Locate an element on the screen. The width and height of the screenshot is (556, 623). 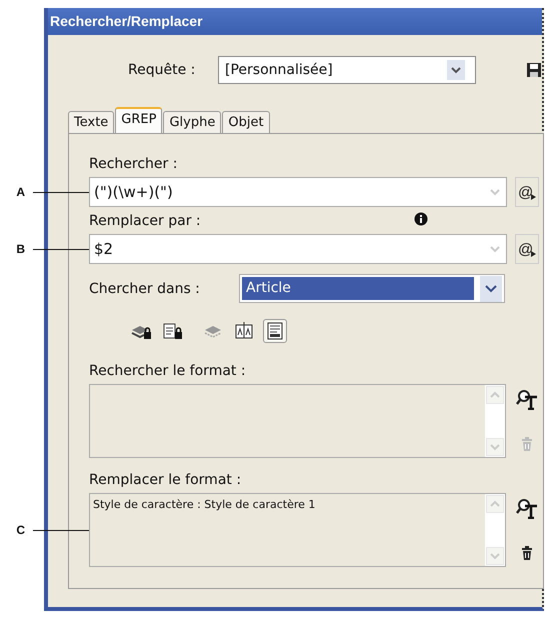
query-dropdown: [Personnalisée] is located at coordinates (347, 70).